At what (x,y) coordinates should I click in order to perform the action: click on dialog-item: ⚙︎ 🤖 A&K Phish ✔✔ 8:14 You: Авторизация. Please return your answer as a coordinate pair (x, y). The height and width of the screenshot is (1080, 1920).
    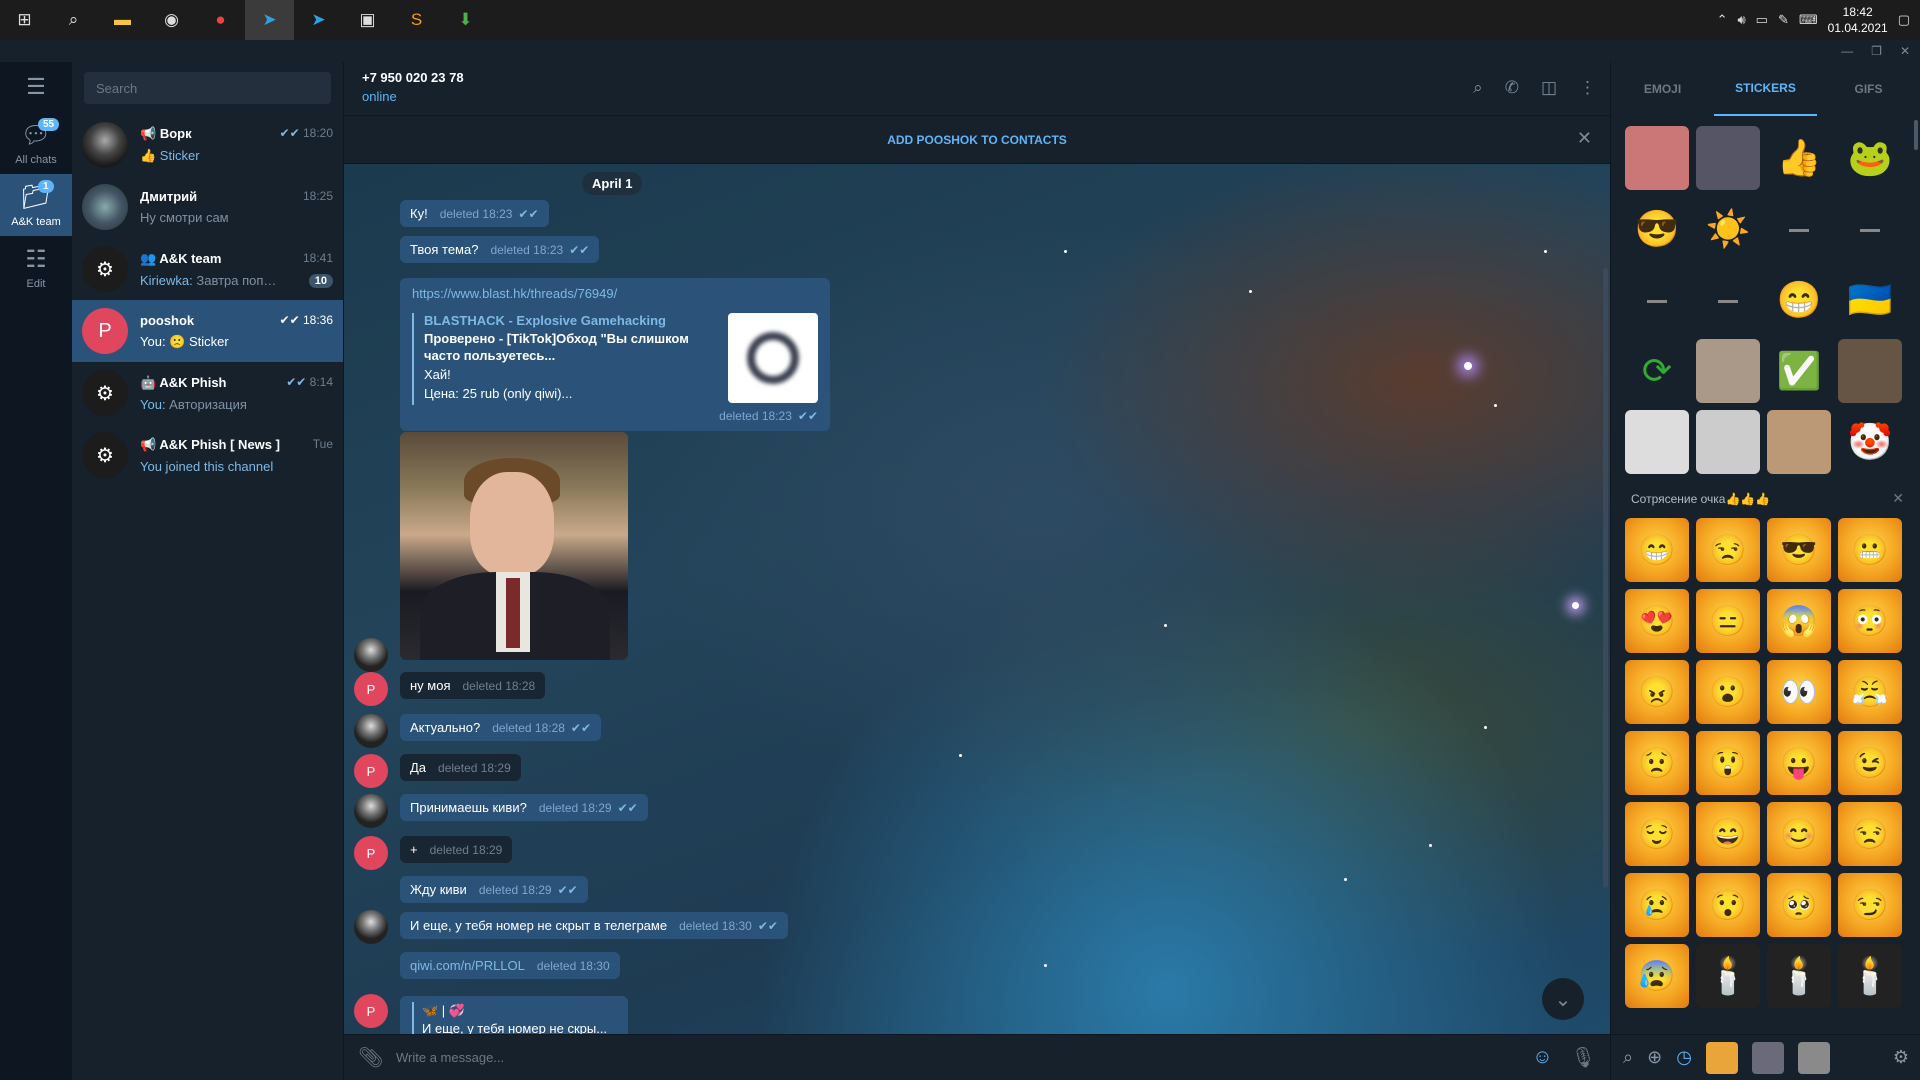
    Looking at the image, I should click on (207, 393).